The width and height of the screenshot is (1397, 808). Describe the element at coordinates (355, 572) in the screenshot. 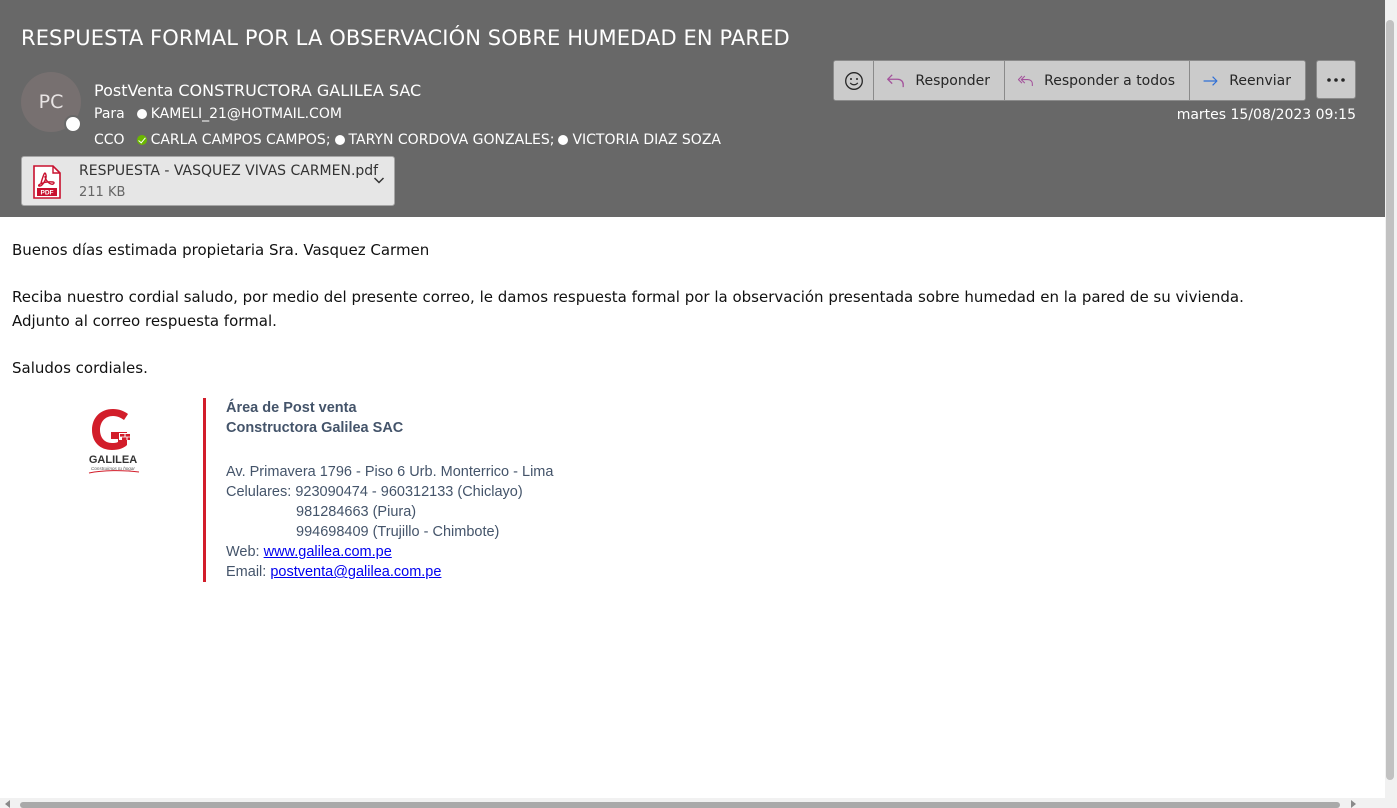

I see `email-link: postventa@galilea.com.pe` at that location.